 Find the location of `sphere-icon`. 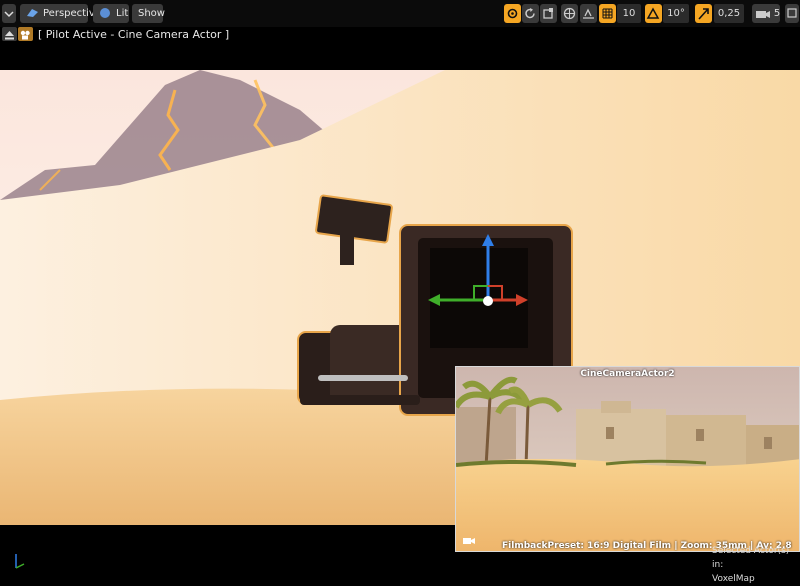

sphere-icon is located at coordinates (105, 13).